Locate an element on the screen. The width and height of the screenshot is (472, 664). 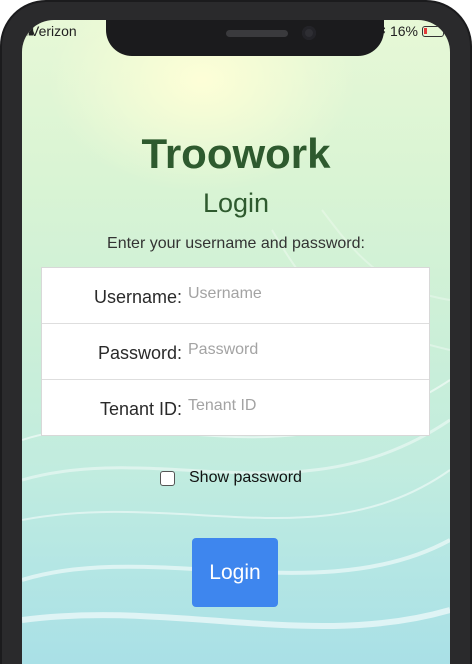
username-row: Username: is located at coordinates (235, 296).